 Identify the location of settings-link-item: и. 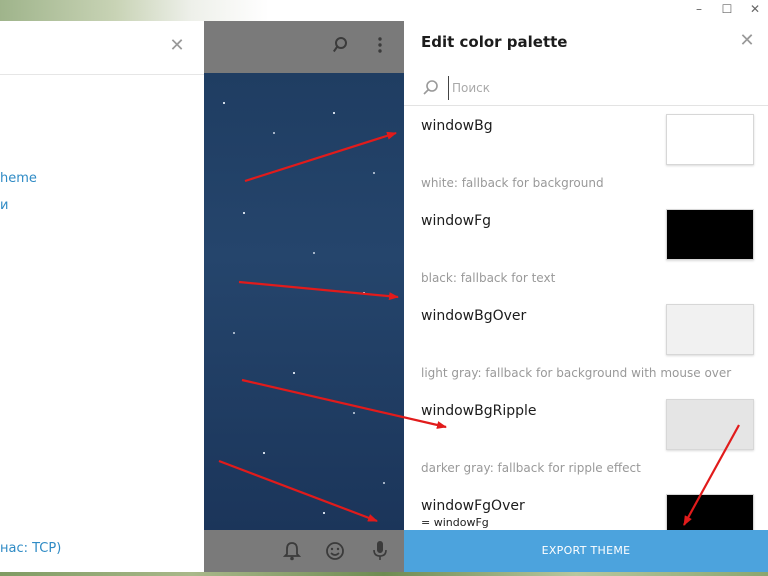
(4, 205).